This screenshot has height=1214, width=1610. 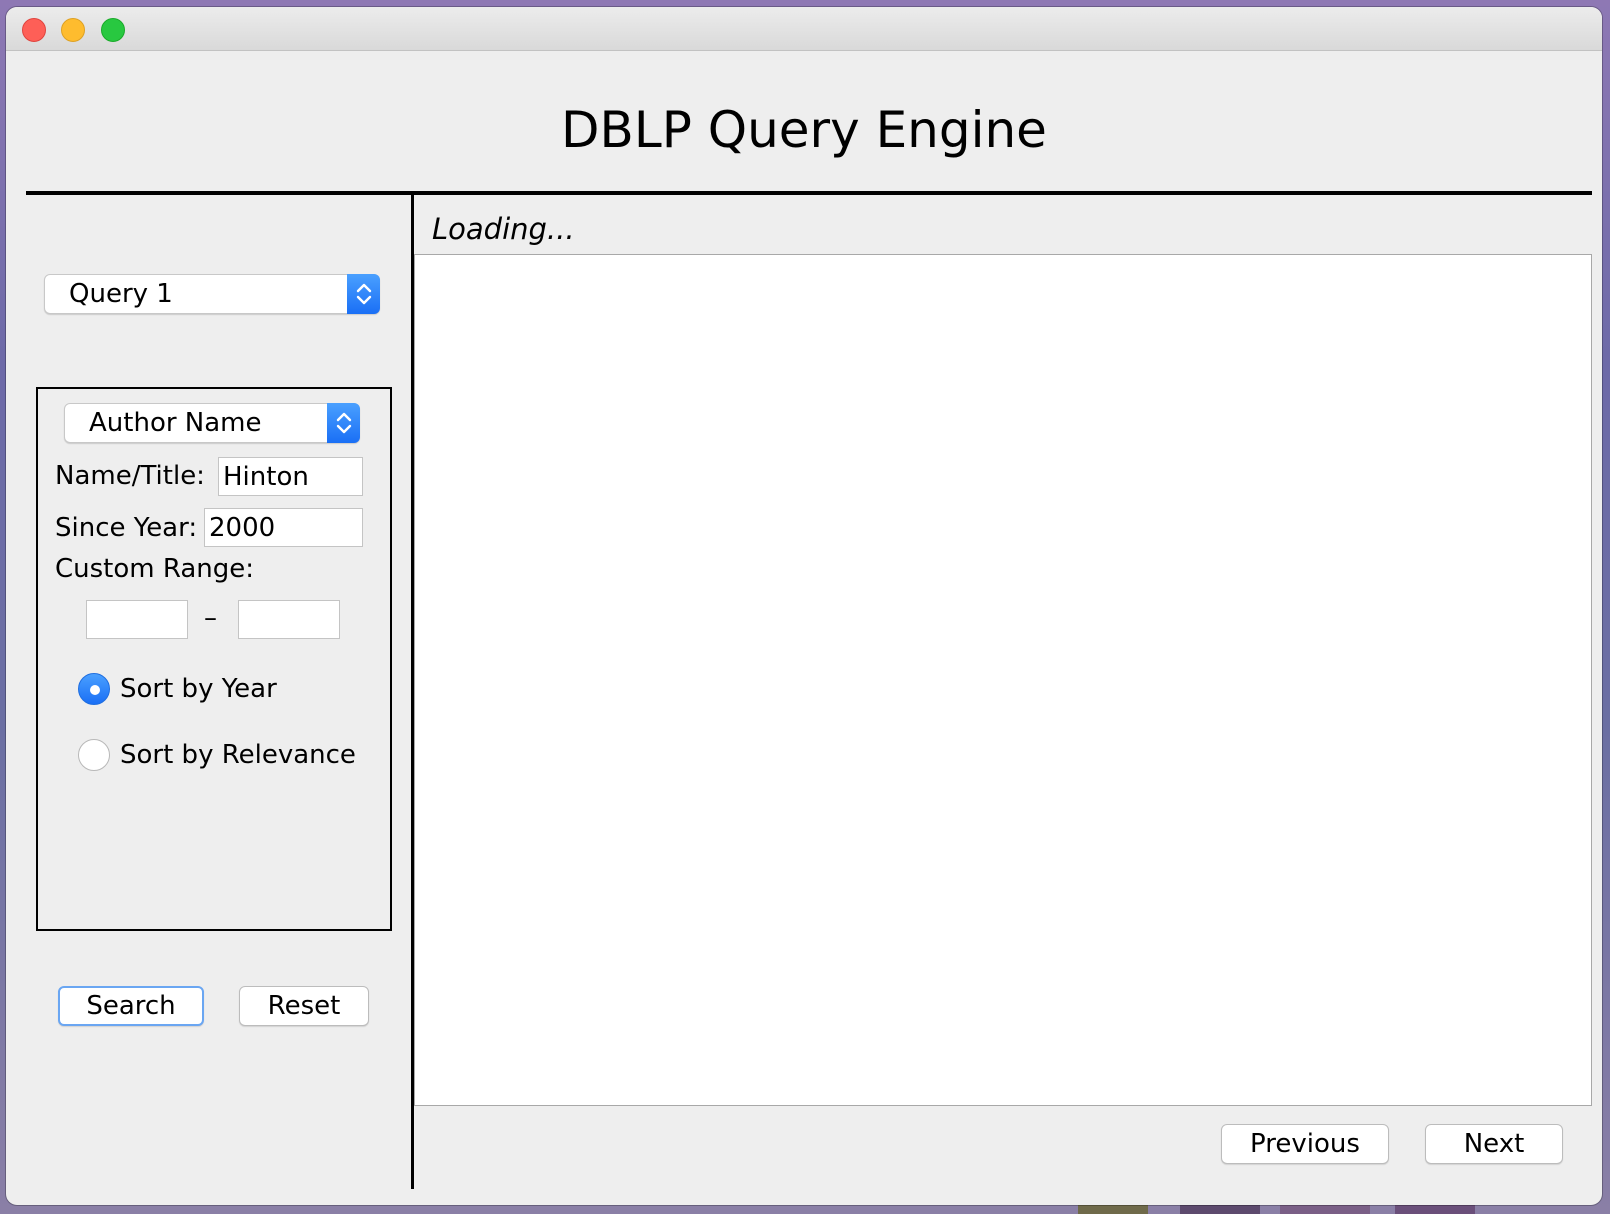 What do you see at coordinates (113, 30) in the screenshot?
I see `maximize-window-button` at bounding box center [113, 30].